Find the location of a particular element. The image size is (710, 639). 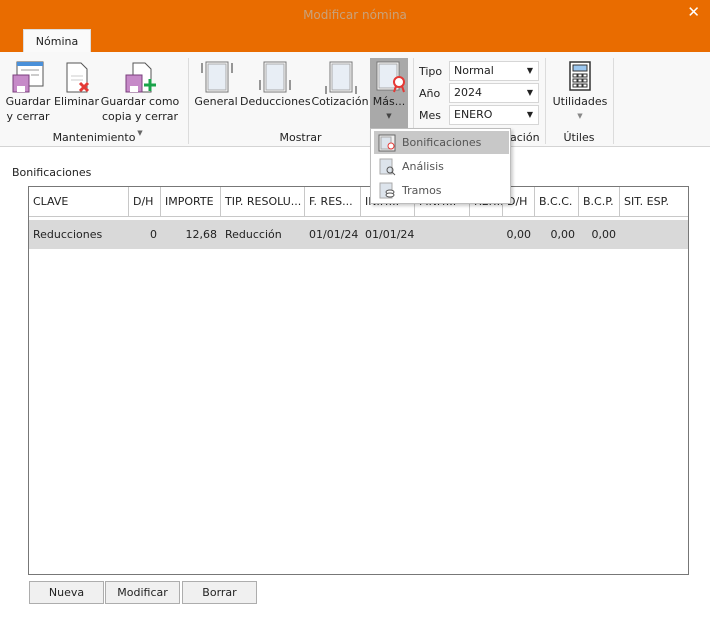

cell-dh2: 0,00 is located at coordinates (519, 234).